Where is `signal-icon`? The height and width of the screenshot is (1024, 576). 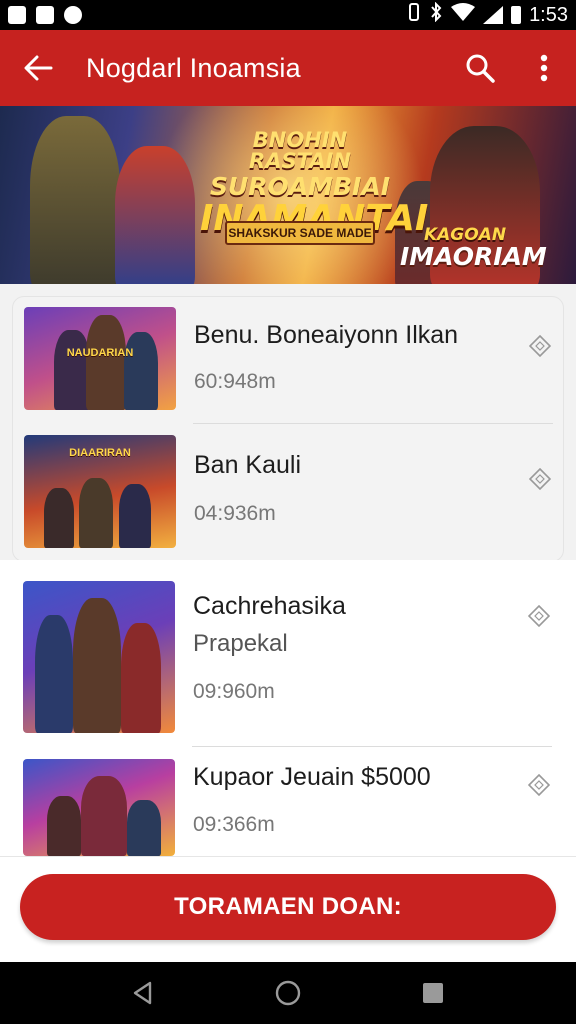
signal-icon is located at coordinates (493, 15).